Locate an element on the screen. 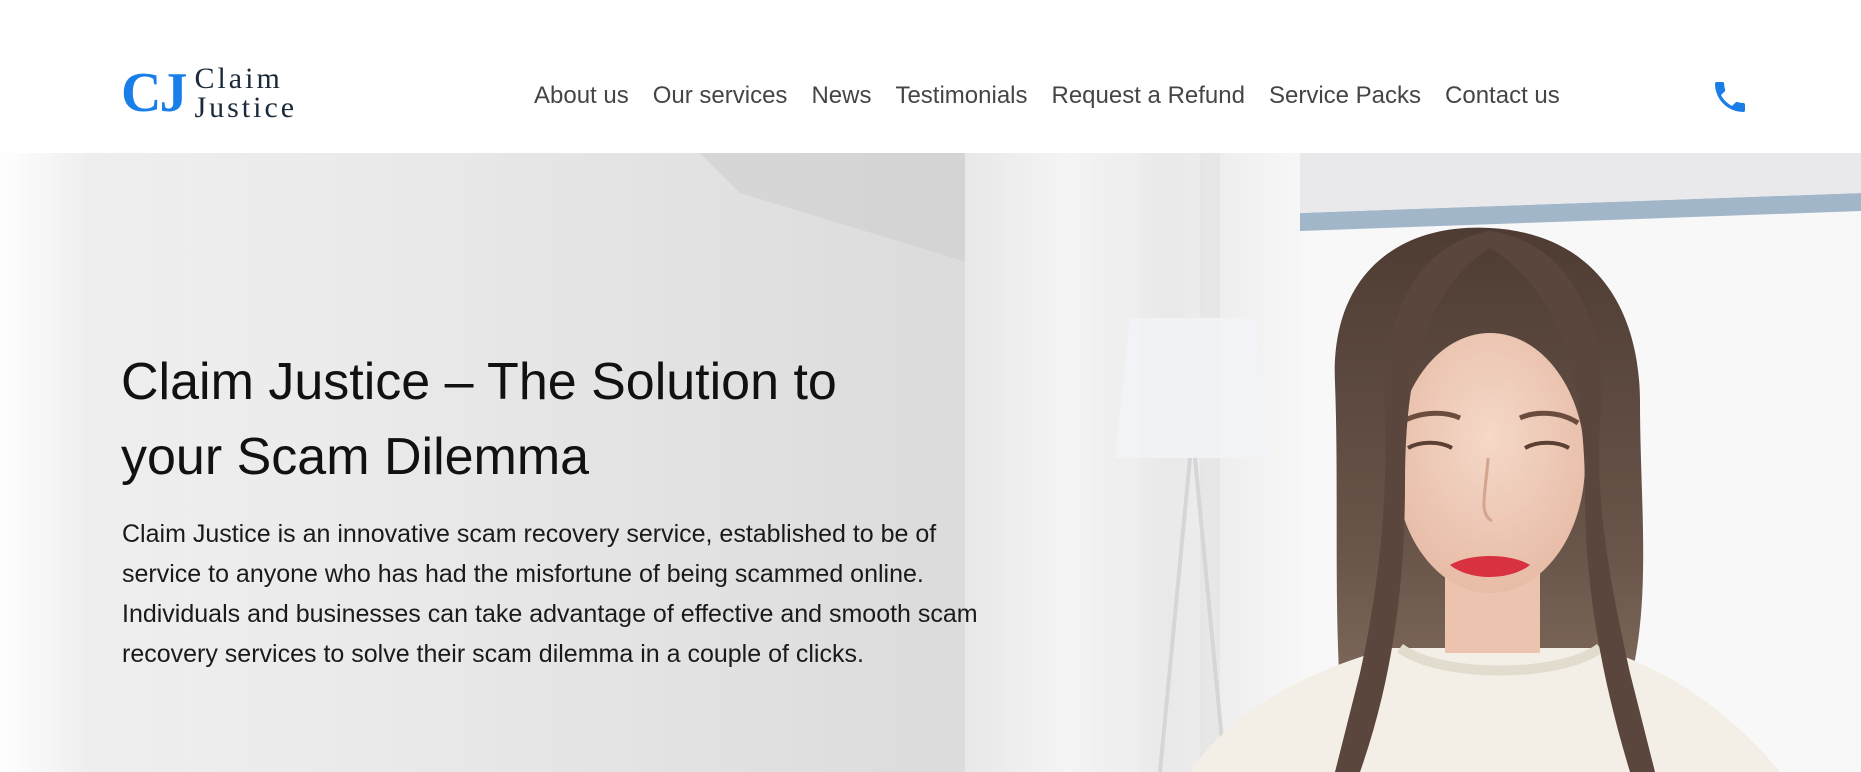 Image resolution: width=1861 pixels, height=772 pixels. logo-mark: CJ is located at coordinates (154, 93).